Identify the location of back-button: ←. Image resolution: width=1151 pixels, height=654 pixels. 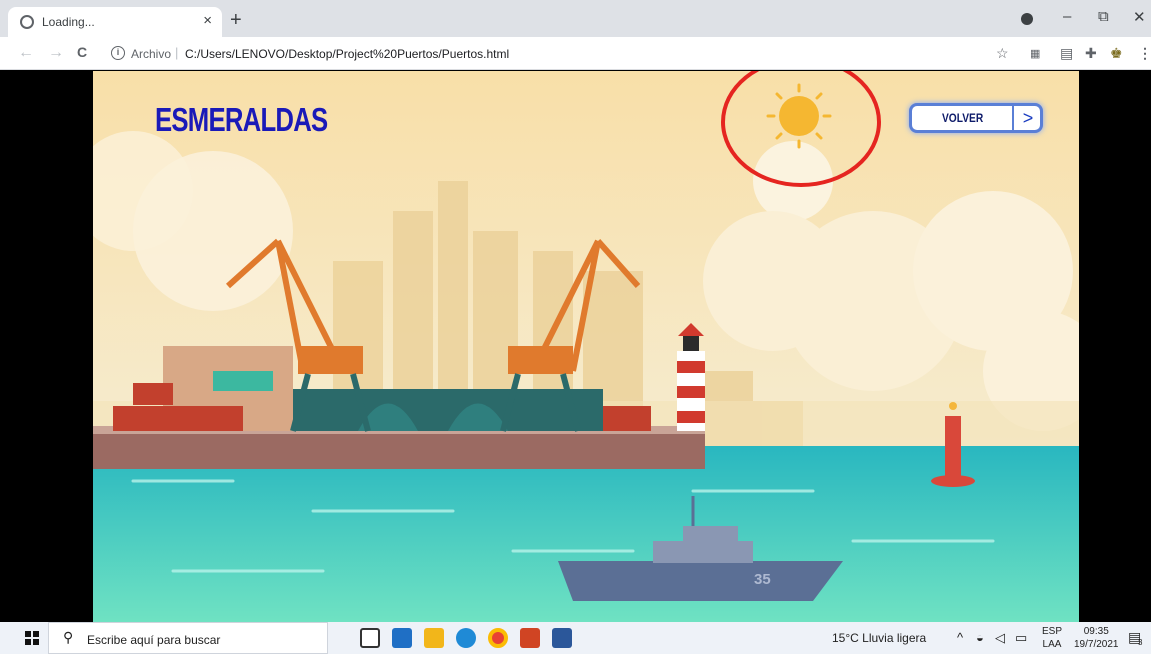
(26, 53).